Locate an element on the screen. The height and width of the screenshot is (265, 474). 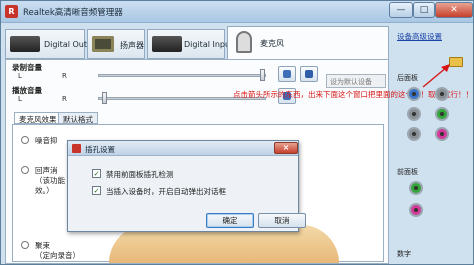
playback-volume-thumb is located at coordinates (104, 98).